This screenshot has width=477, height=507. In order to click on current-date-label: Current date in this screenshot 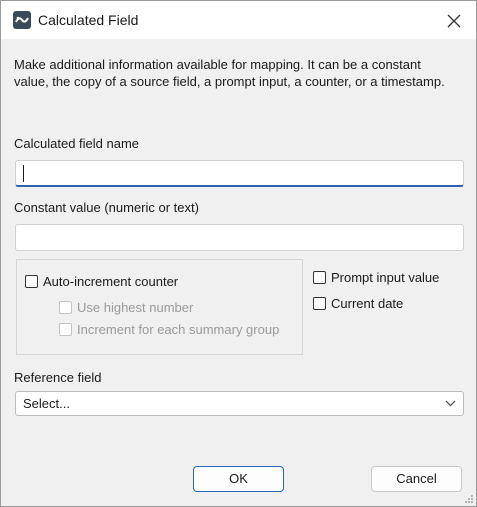, I will do `click(367, 303)`.